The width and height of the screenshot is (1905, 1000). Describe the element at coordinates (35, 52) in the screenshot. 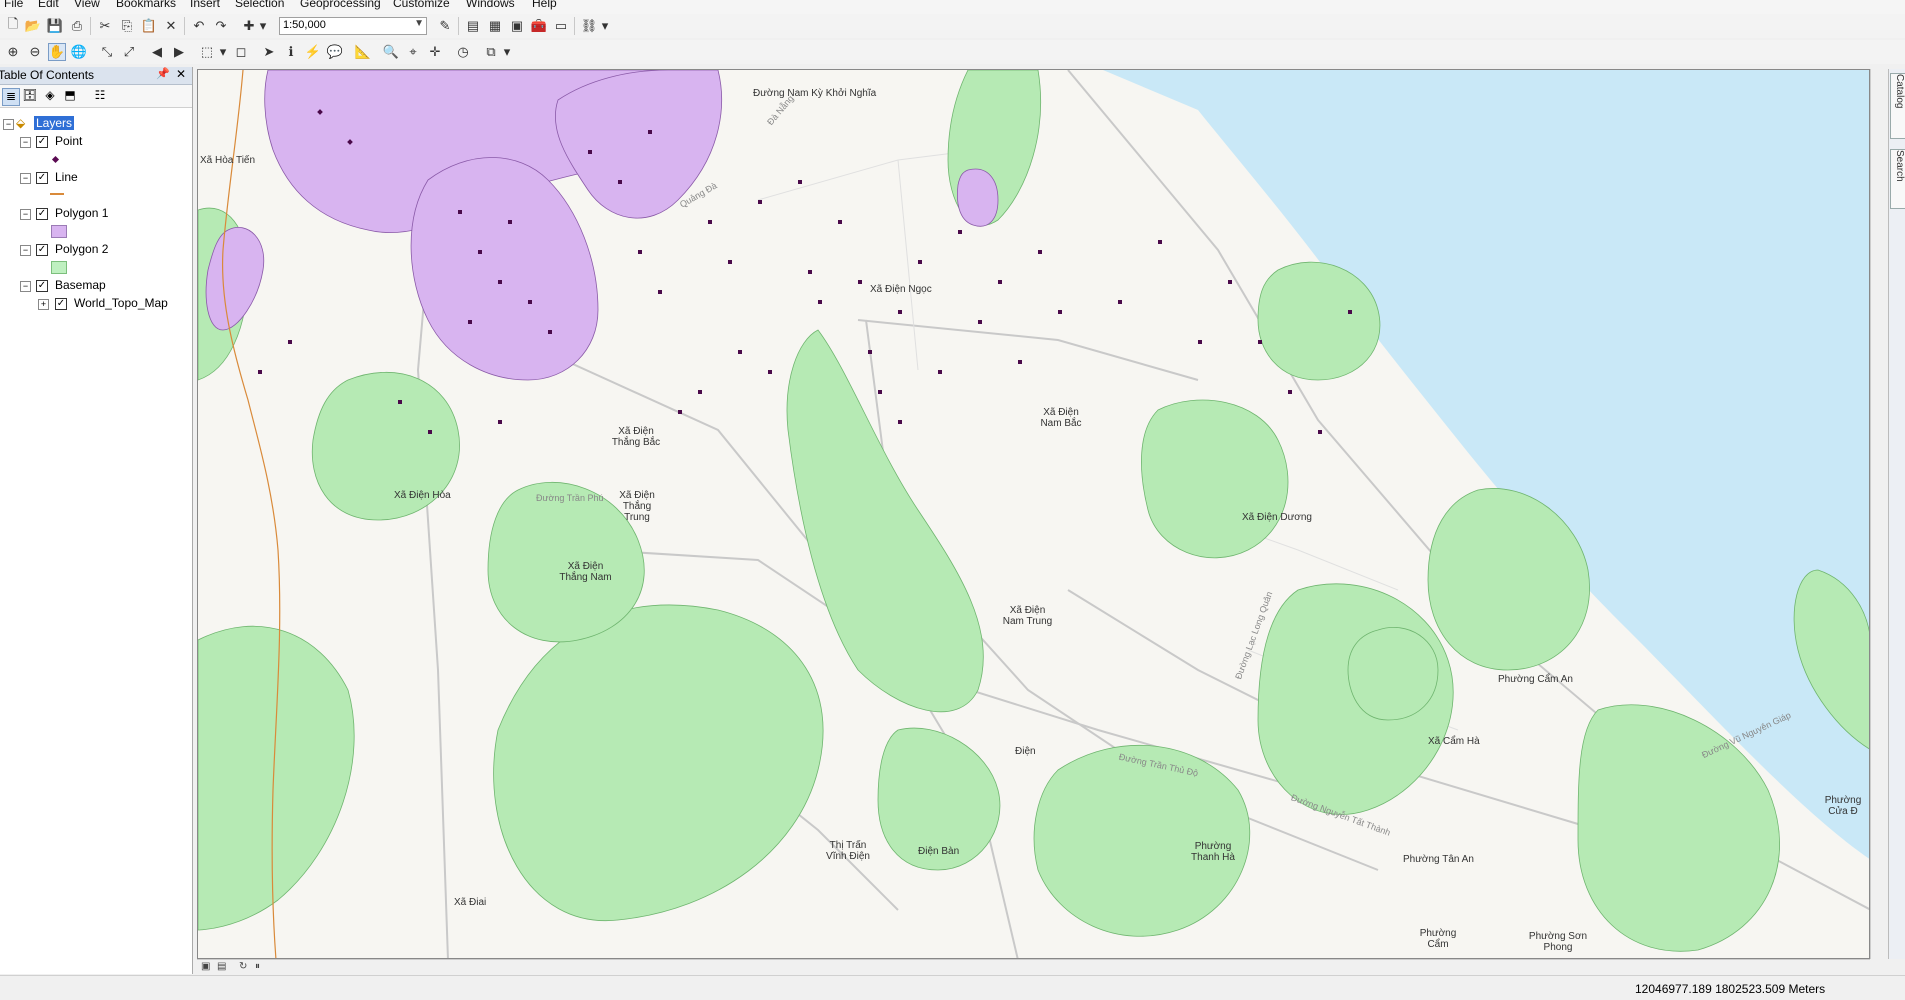

I see `zoom-out-icon: ⊖` at that location.